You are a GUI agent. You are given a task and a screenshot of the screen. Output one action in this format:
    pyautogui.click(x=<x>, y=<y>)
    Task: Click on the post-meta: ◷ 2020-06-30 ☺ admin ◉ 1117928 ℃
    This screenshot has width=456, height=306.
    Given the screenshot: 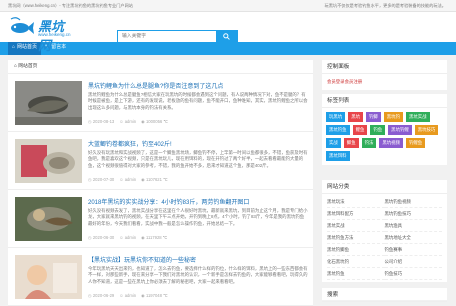 What is the action you would take?
    pyautogui.click(x=128, y=237)
    